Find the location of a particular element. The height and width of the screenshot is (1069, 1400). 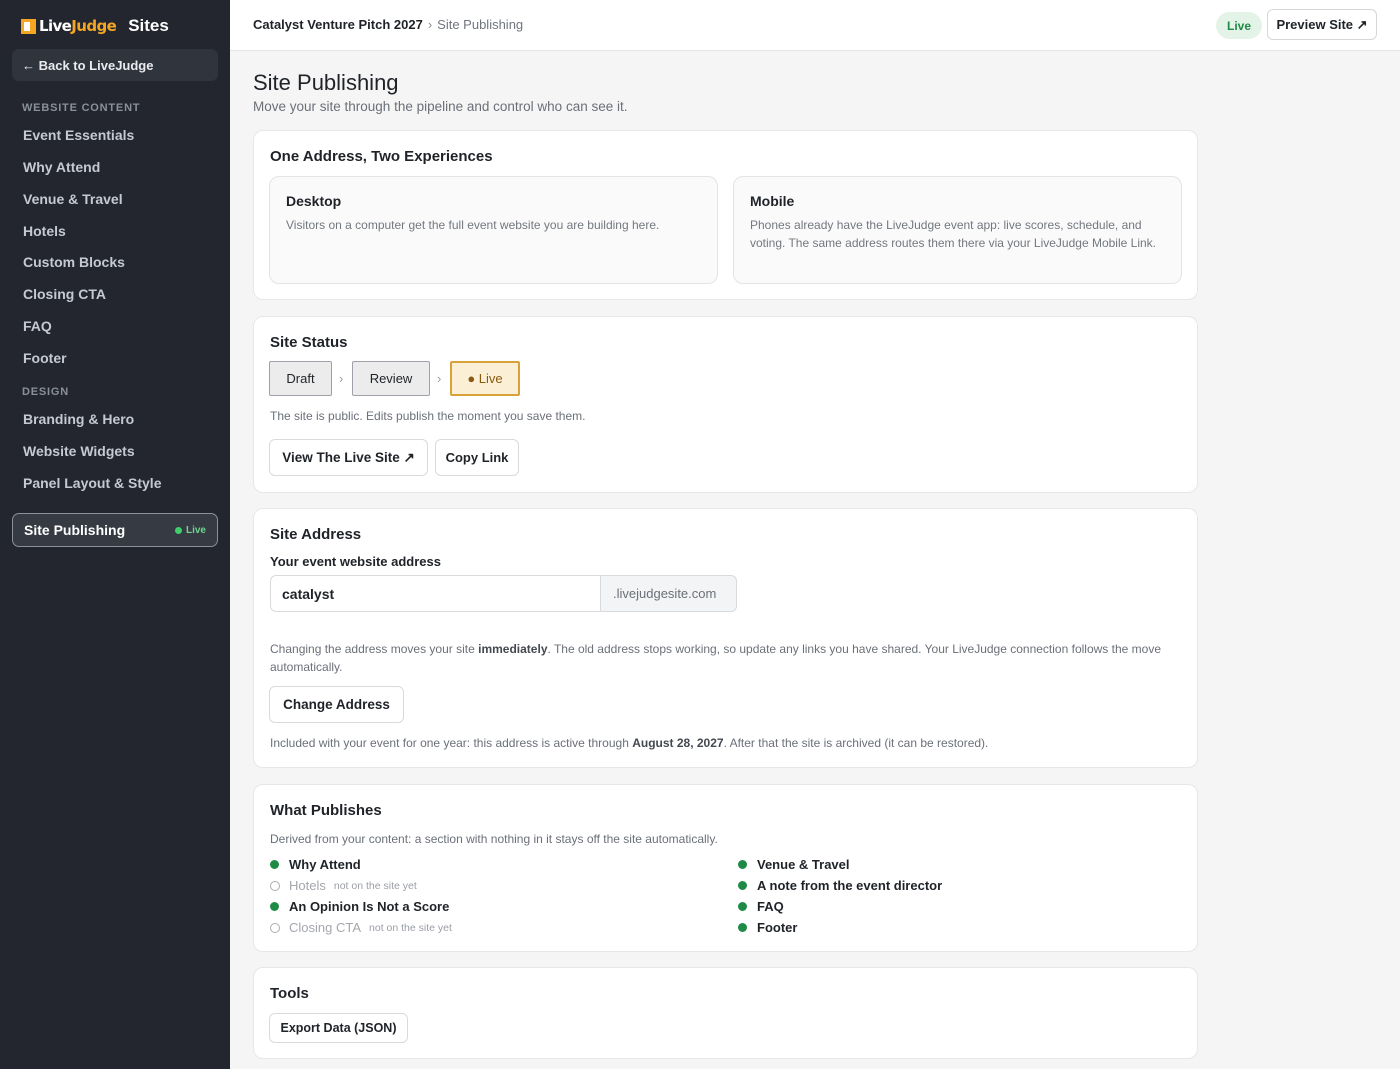

stage-live-button: ● Live is located at coordinates (485, 378).